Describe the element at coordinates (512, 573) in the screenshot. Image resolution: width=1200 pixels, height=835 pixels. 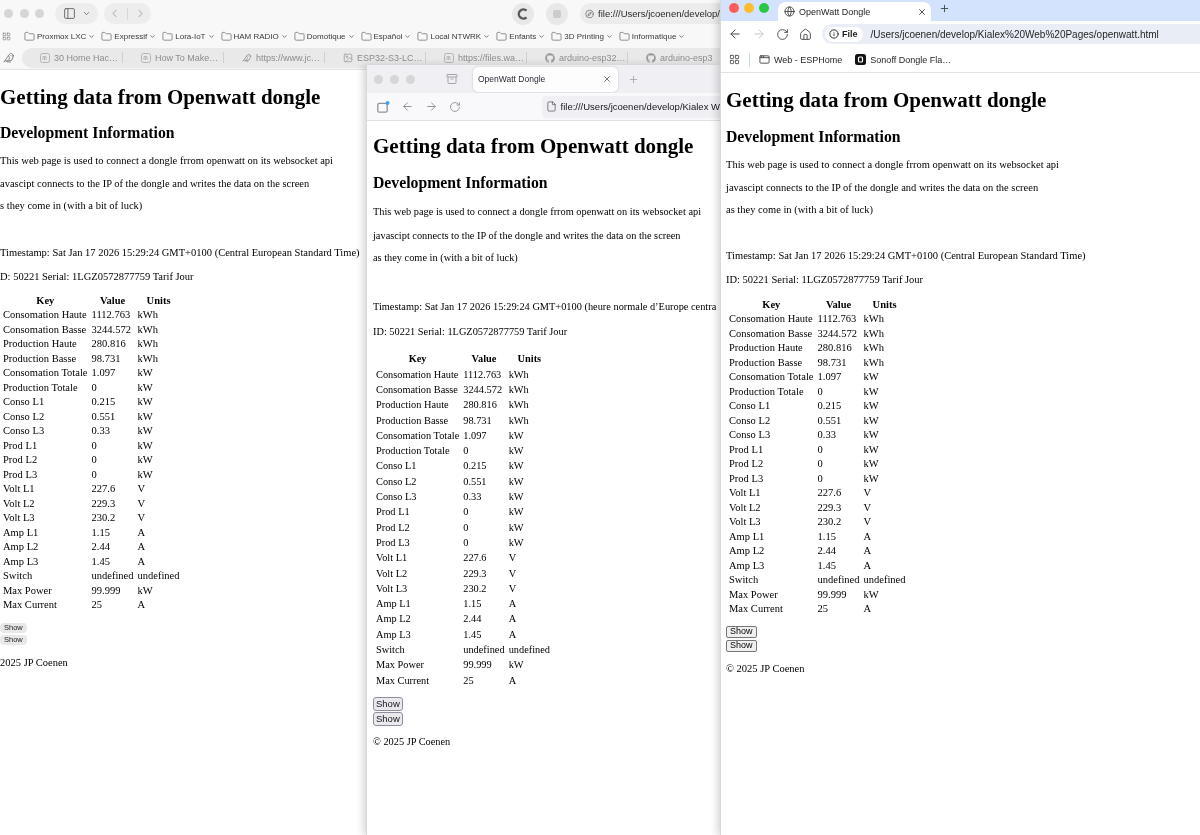
I see `table-cell-text: V` at that location.